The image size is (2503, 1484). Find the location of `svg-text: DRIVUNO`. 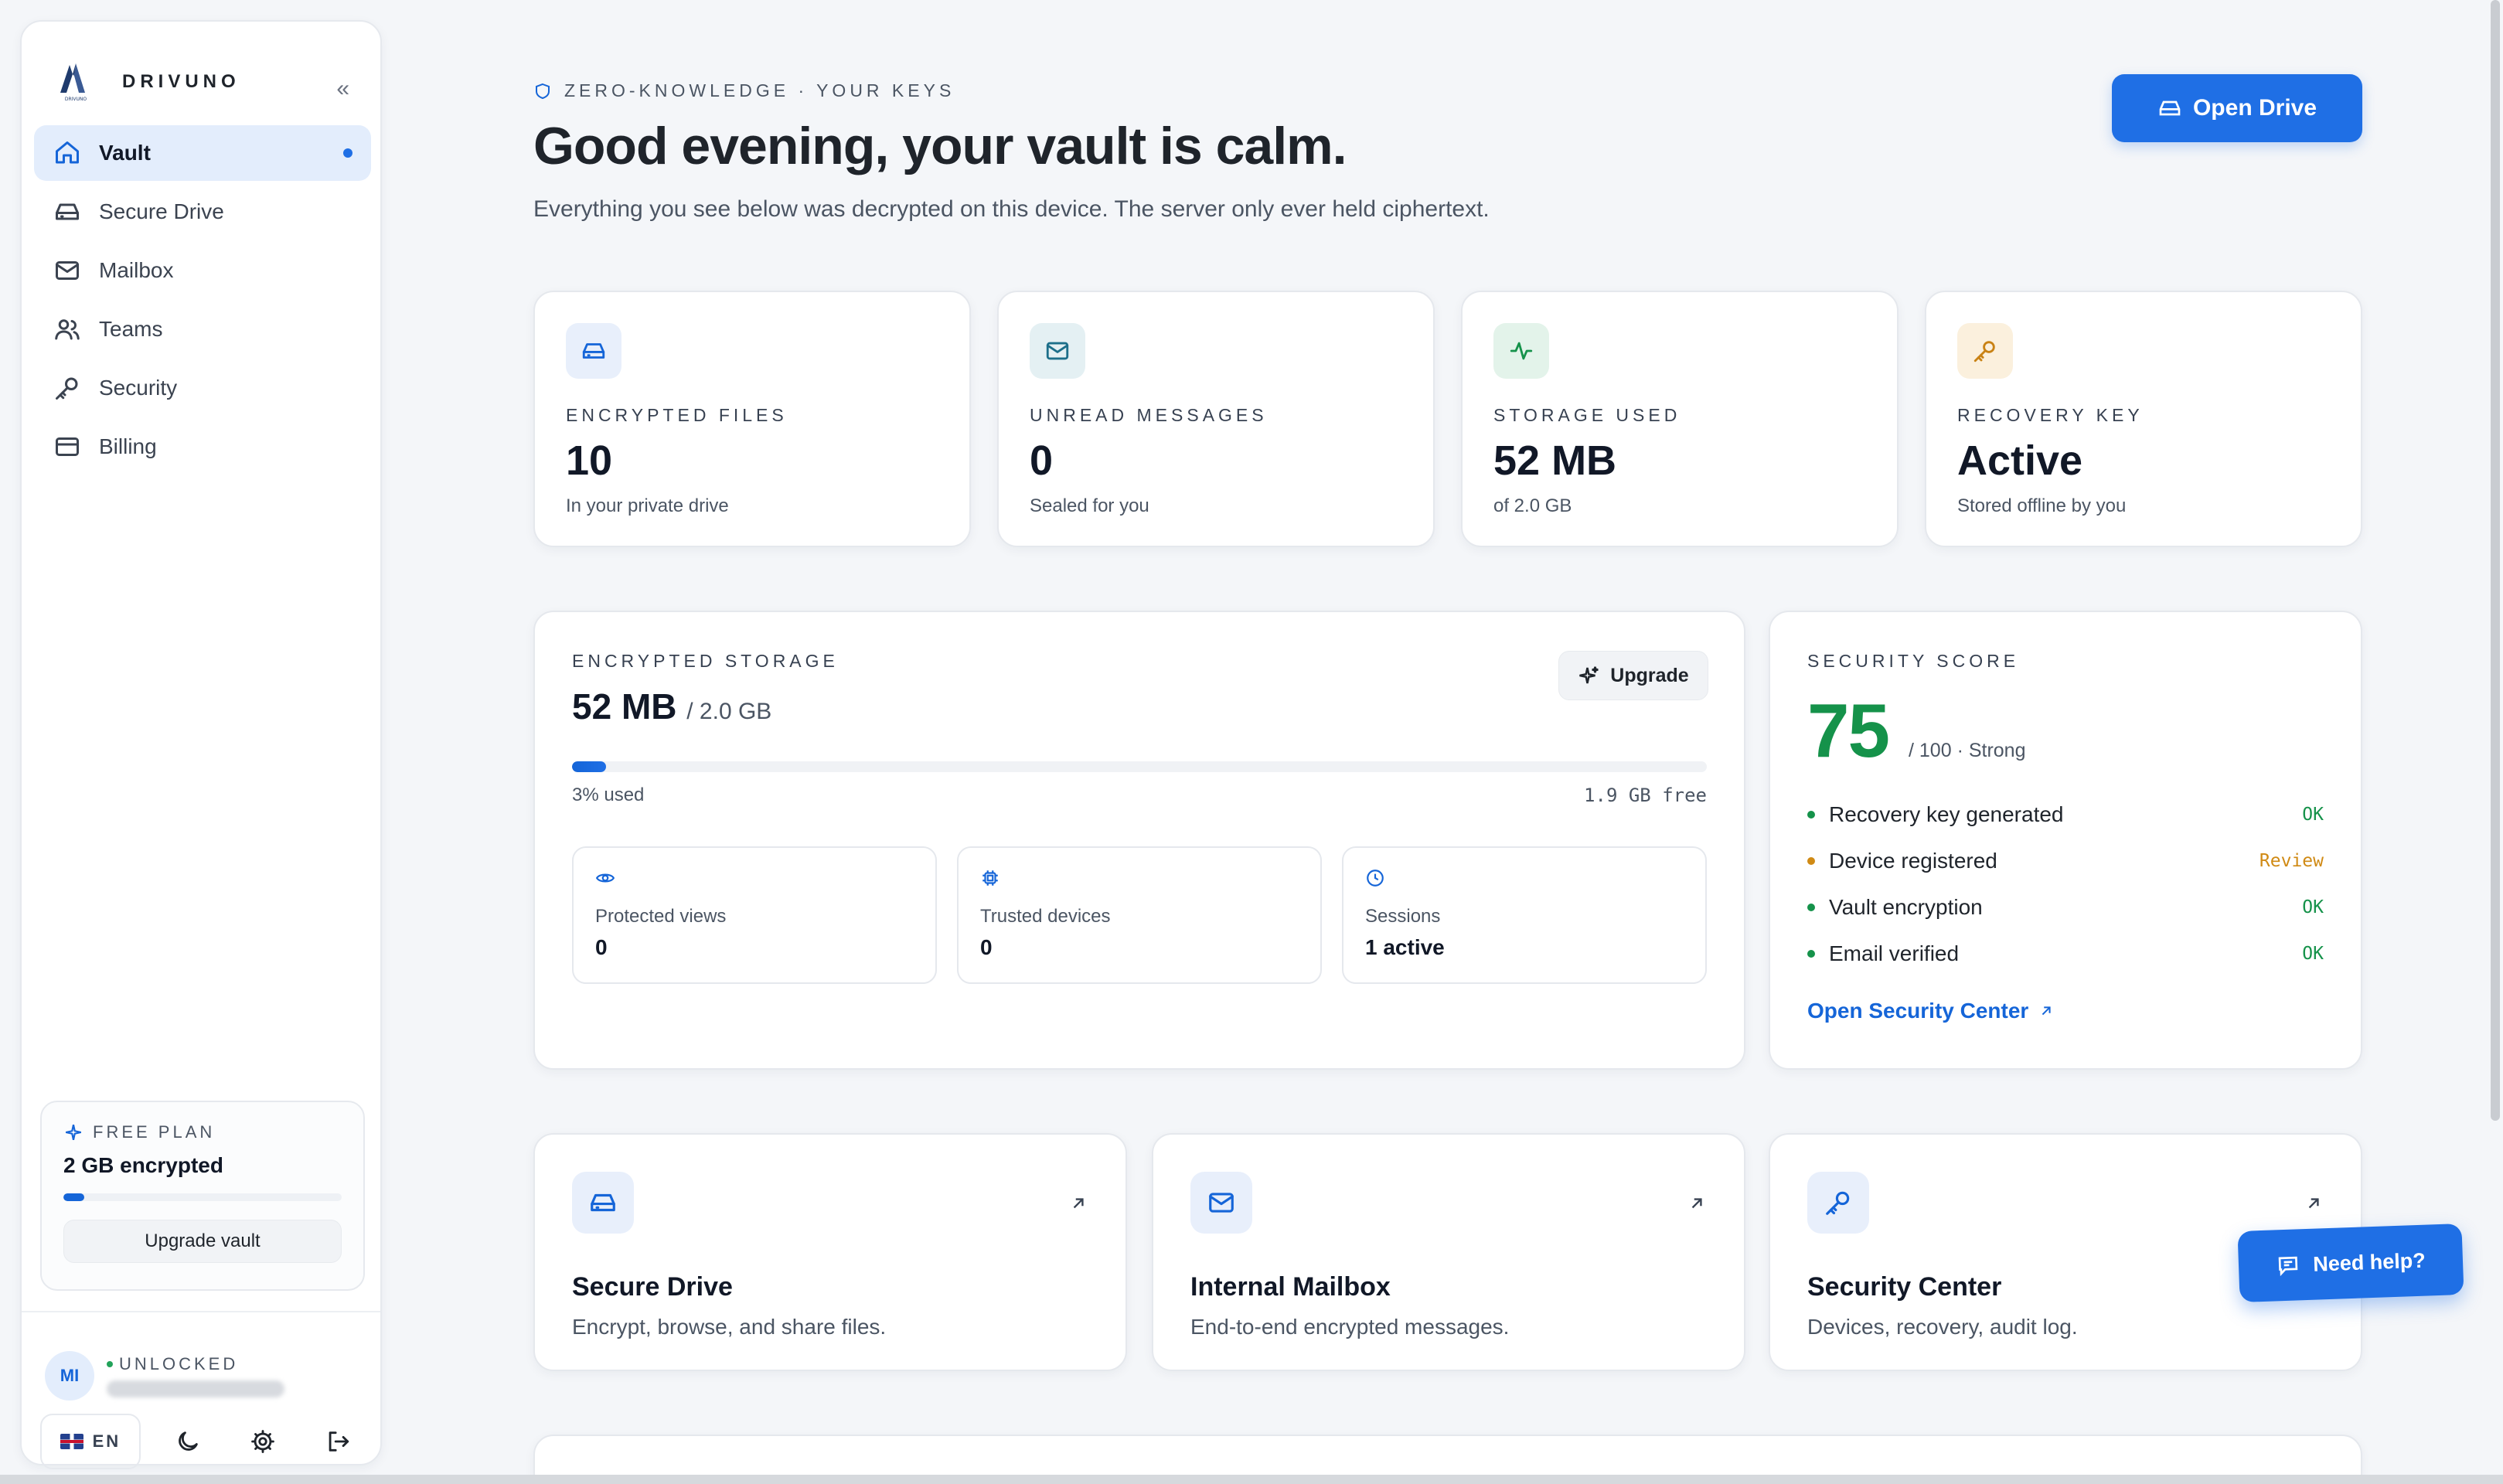

svg-text: DRIVUNO is located at coordinates (76, 99).